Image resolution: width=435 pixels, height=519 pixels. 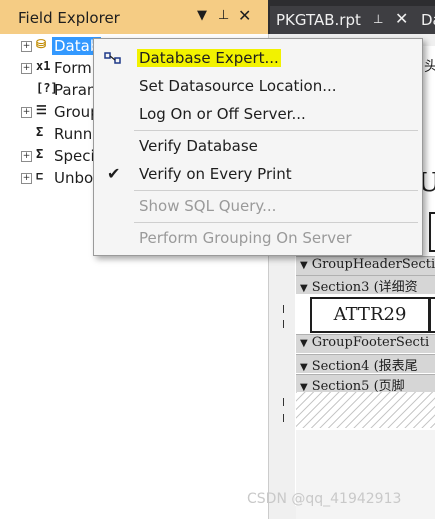 I want to click on report-field-adjacent, so click(x=432, y=315).